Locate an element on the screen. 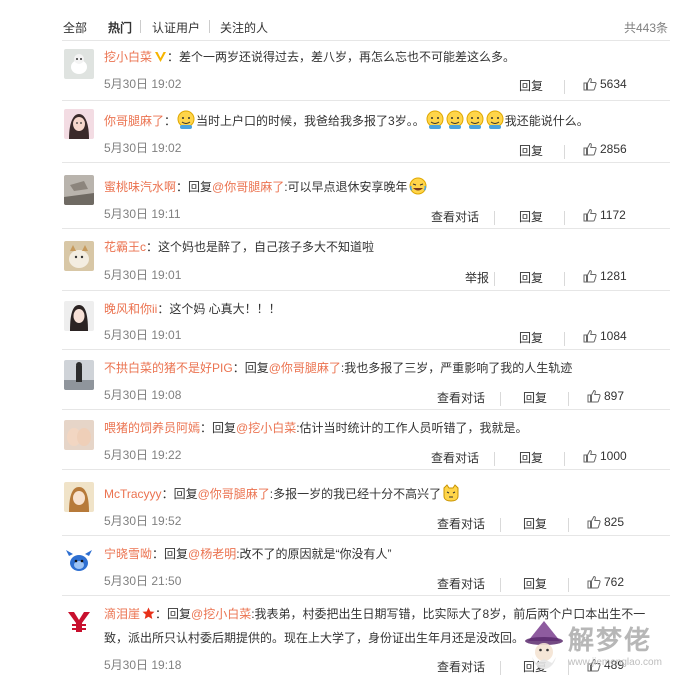 The height and width of the screenshot is (685, 690). like-count: 1172 is located at coordinates (613, 214).